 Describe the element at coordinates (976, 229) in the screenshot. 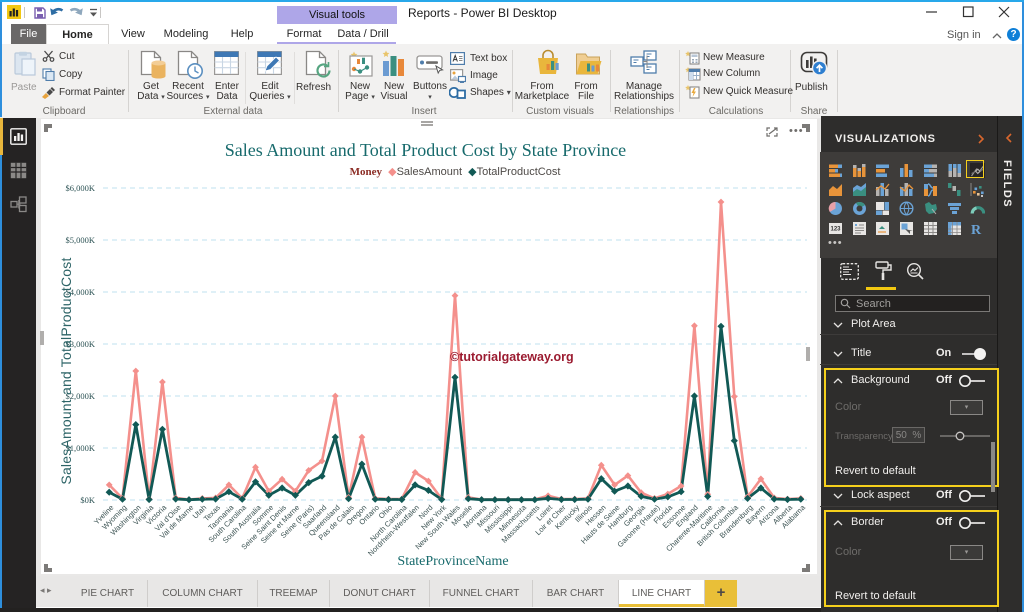

I see `svg-text: R` at that location.